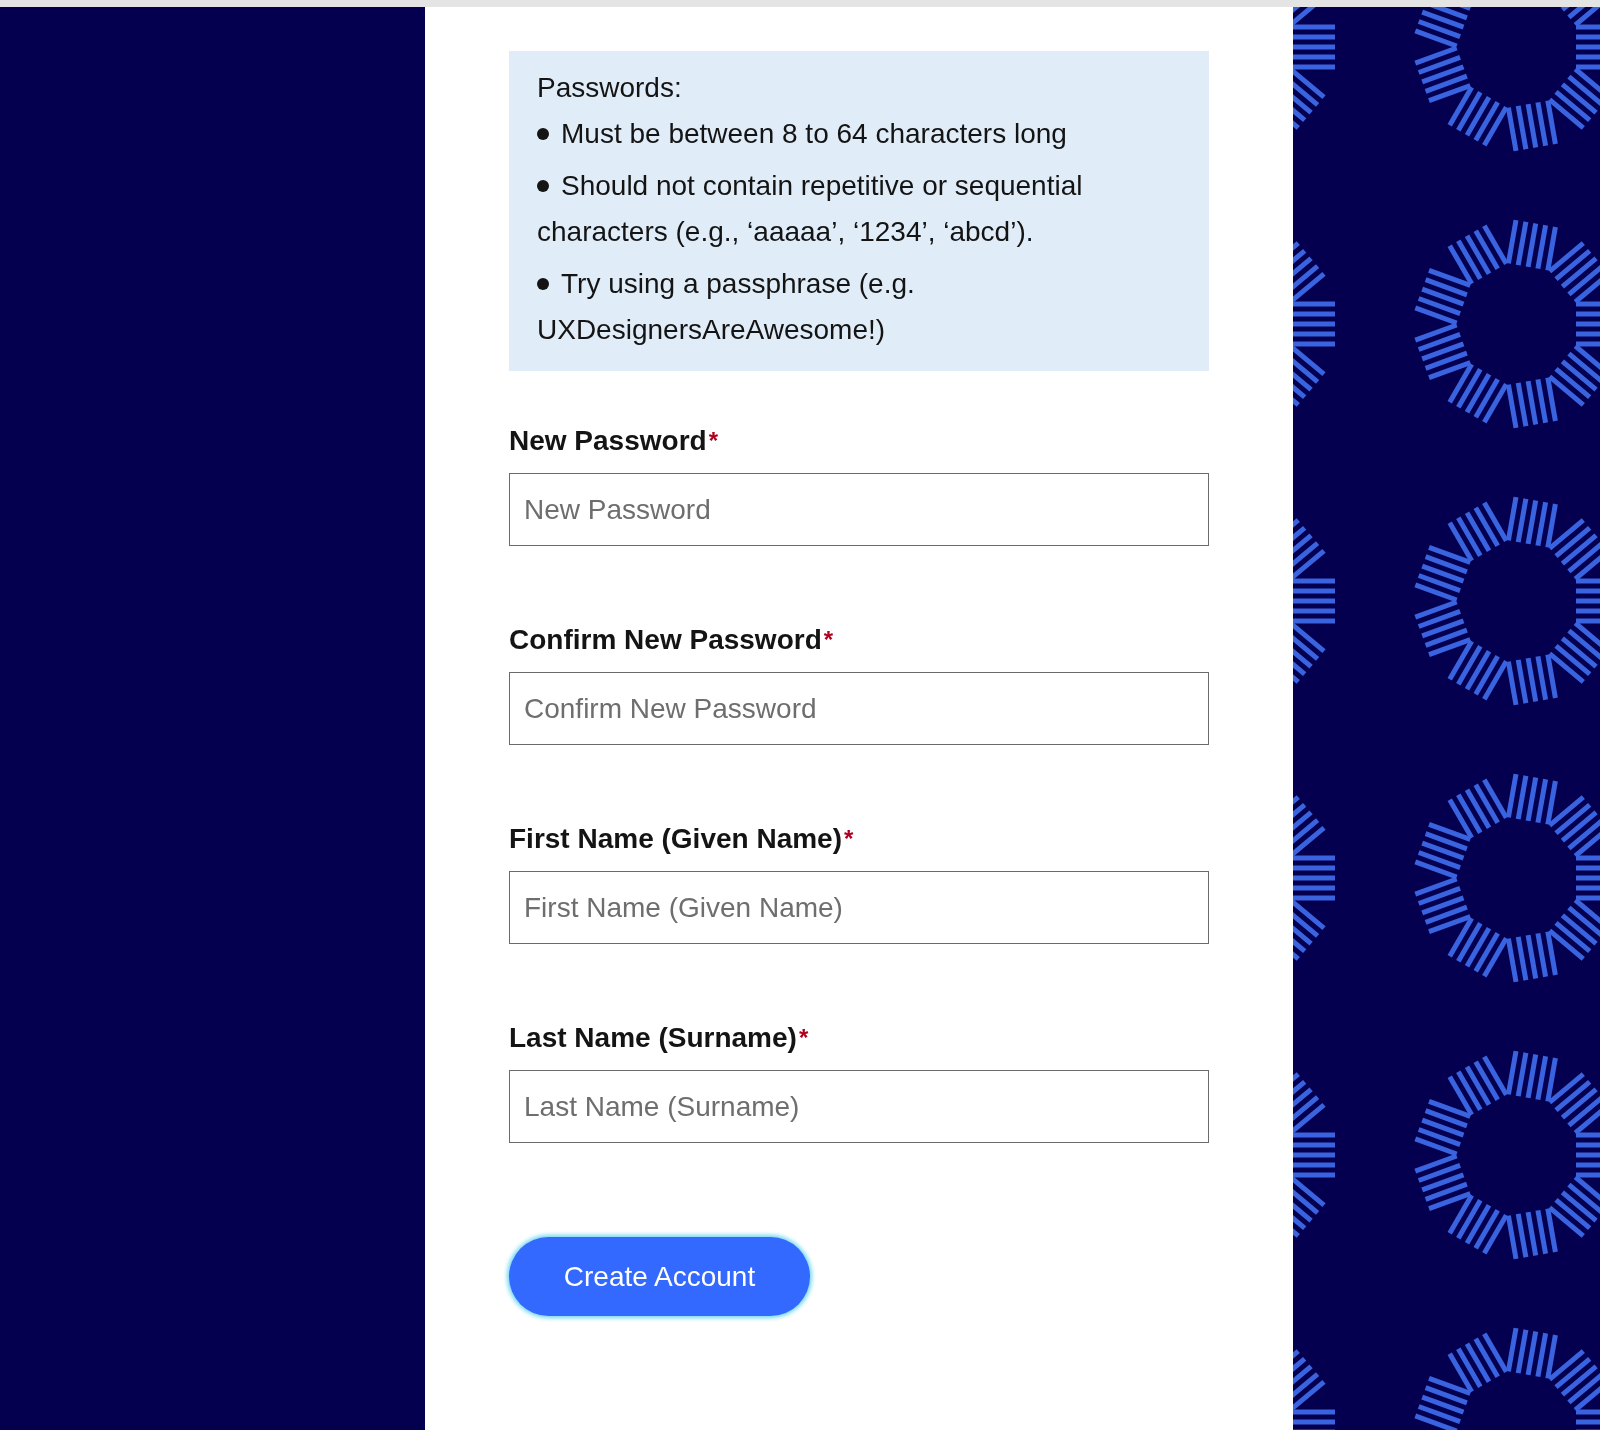 The image size is (1600, 1430). What do you see at coordinates (665, 639) in the screenshot?
I see `field-label: Confirm New Password` at bounding box center [665, 639].